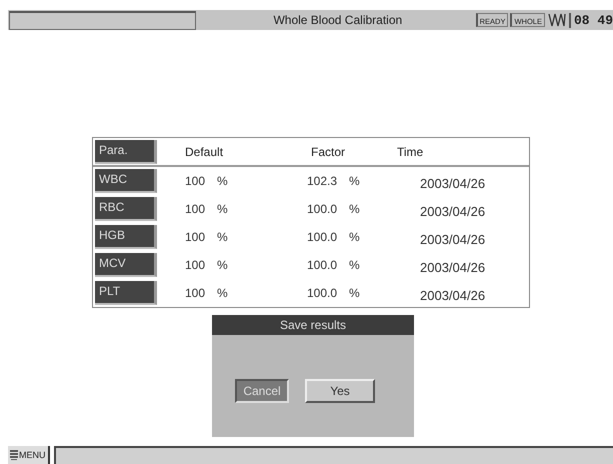  I want to click on menu-icon, so click(14, 455).